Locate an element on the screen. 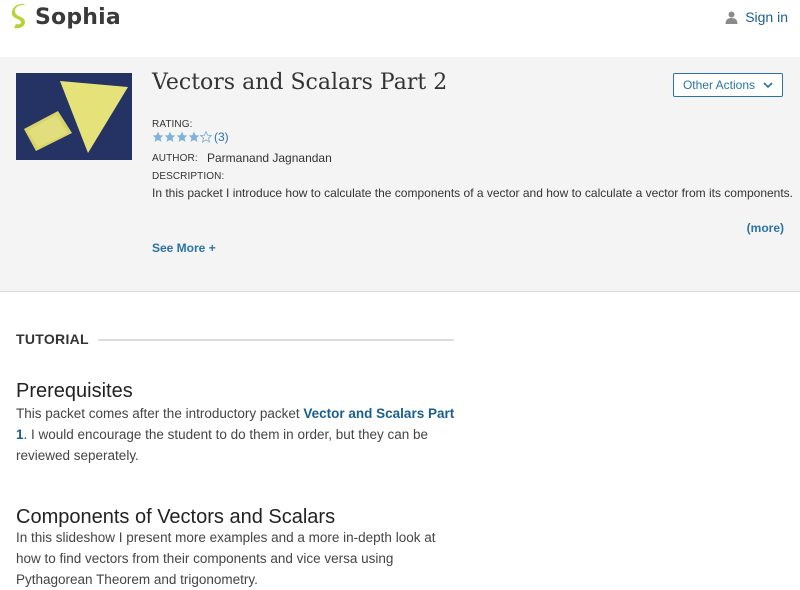 The image size is (800, 590). sign-in-label: Sign in is located at coordinates (766, 17).